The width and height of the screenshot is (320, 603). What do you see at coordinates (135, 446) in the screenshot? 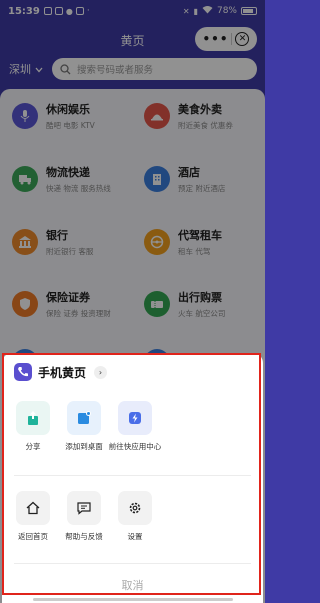
I see `action-label: 前往快应用中心` at bounding box center [135, 446].